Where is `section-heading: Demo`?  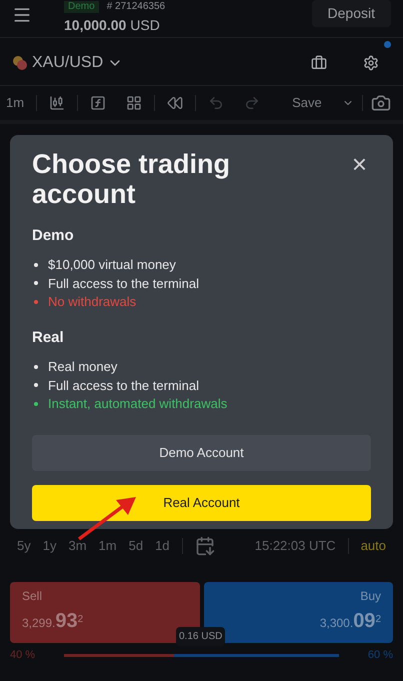
section-heading: Demo is located at coordinates (53, 236).